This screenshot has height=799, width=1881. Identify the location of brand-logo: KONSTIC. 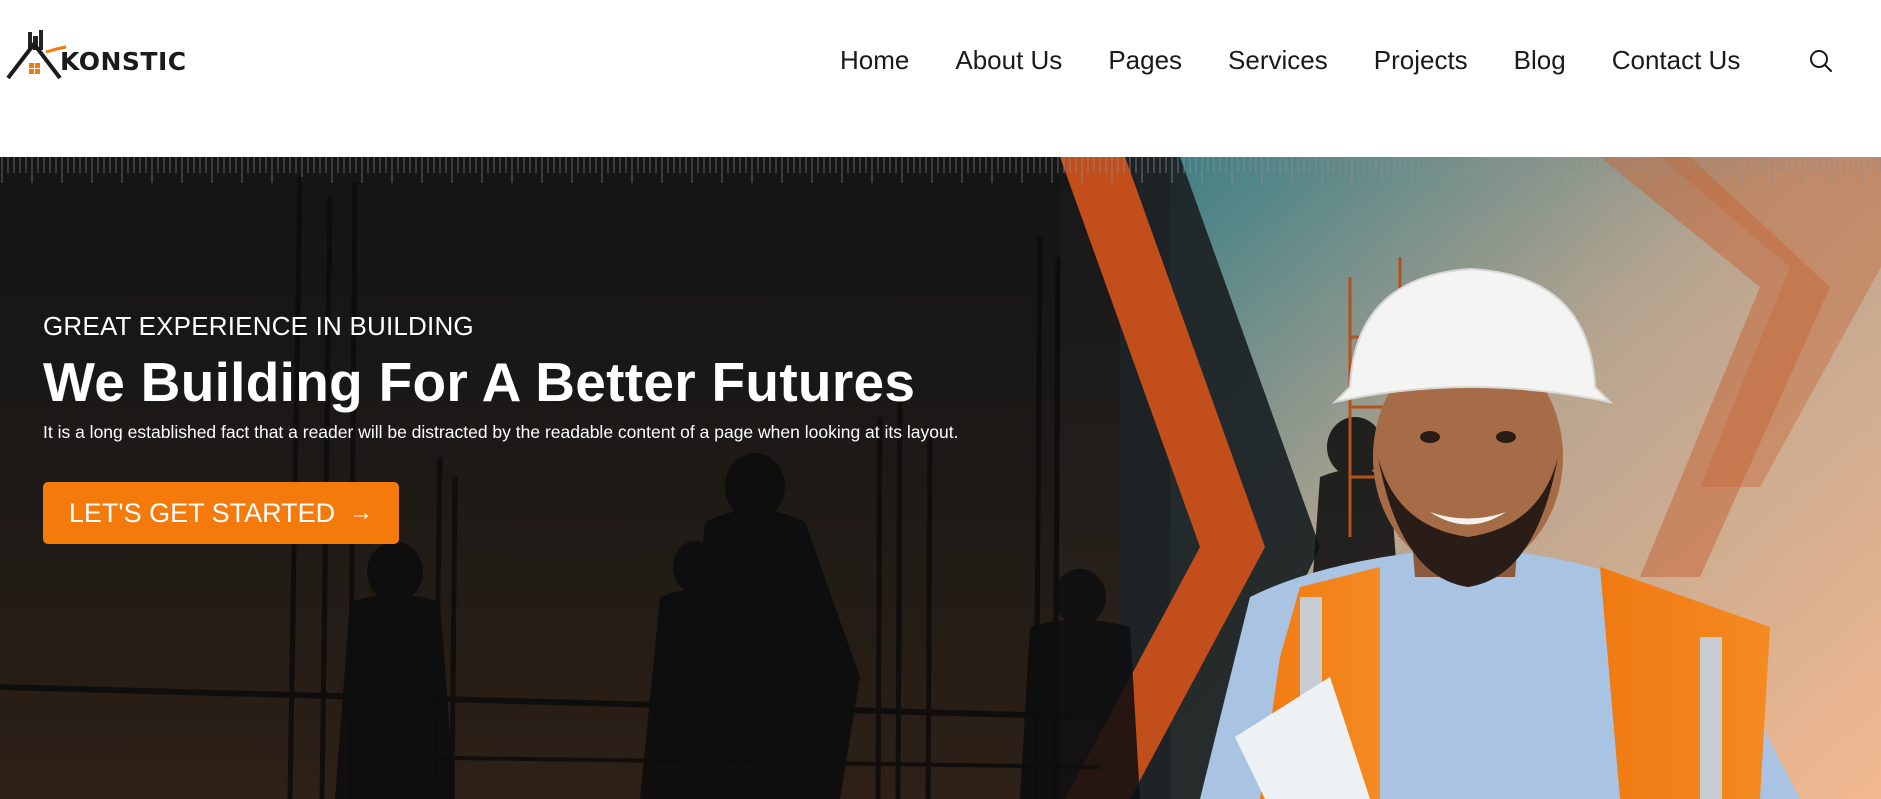
(96, 56).